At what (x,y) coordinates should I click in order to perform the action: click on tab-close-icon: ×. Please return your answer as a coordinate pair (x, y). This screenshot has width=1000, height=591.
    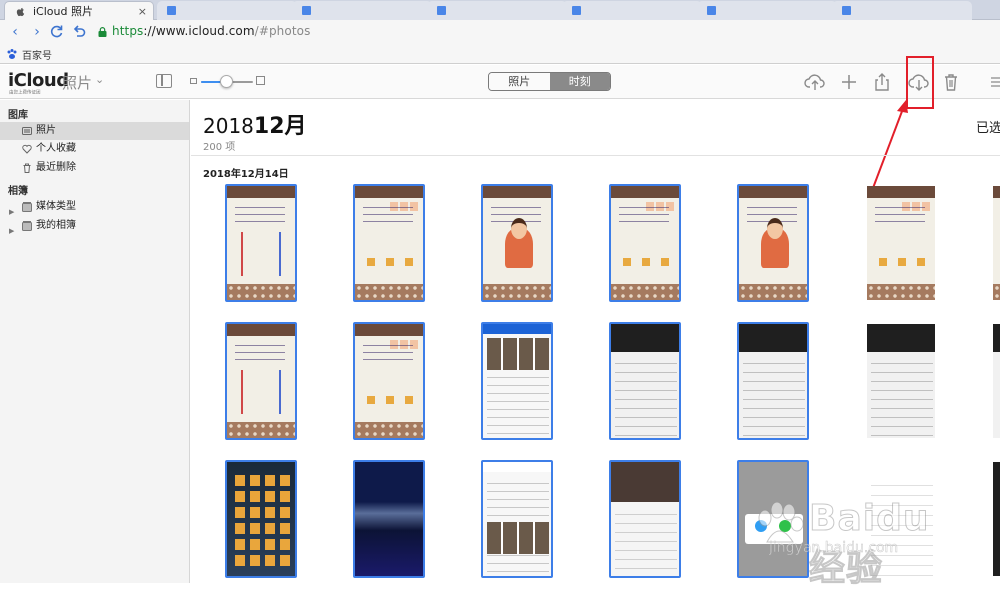
    Looking at the image, I should click on (142, 11).